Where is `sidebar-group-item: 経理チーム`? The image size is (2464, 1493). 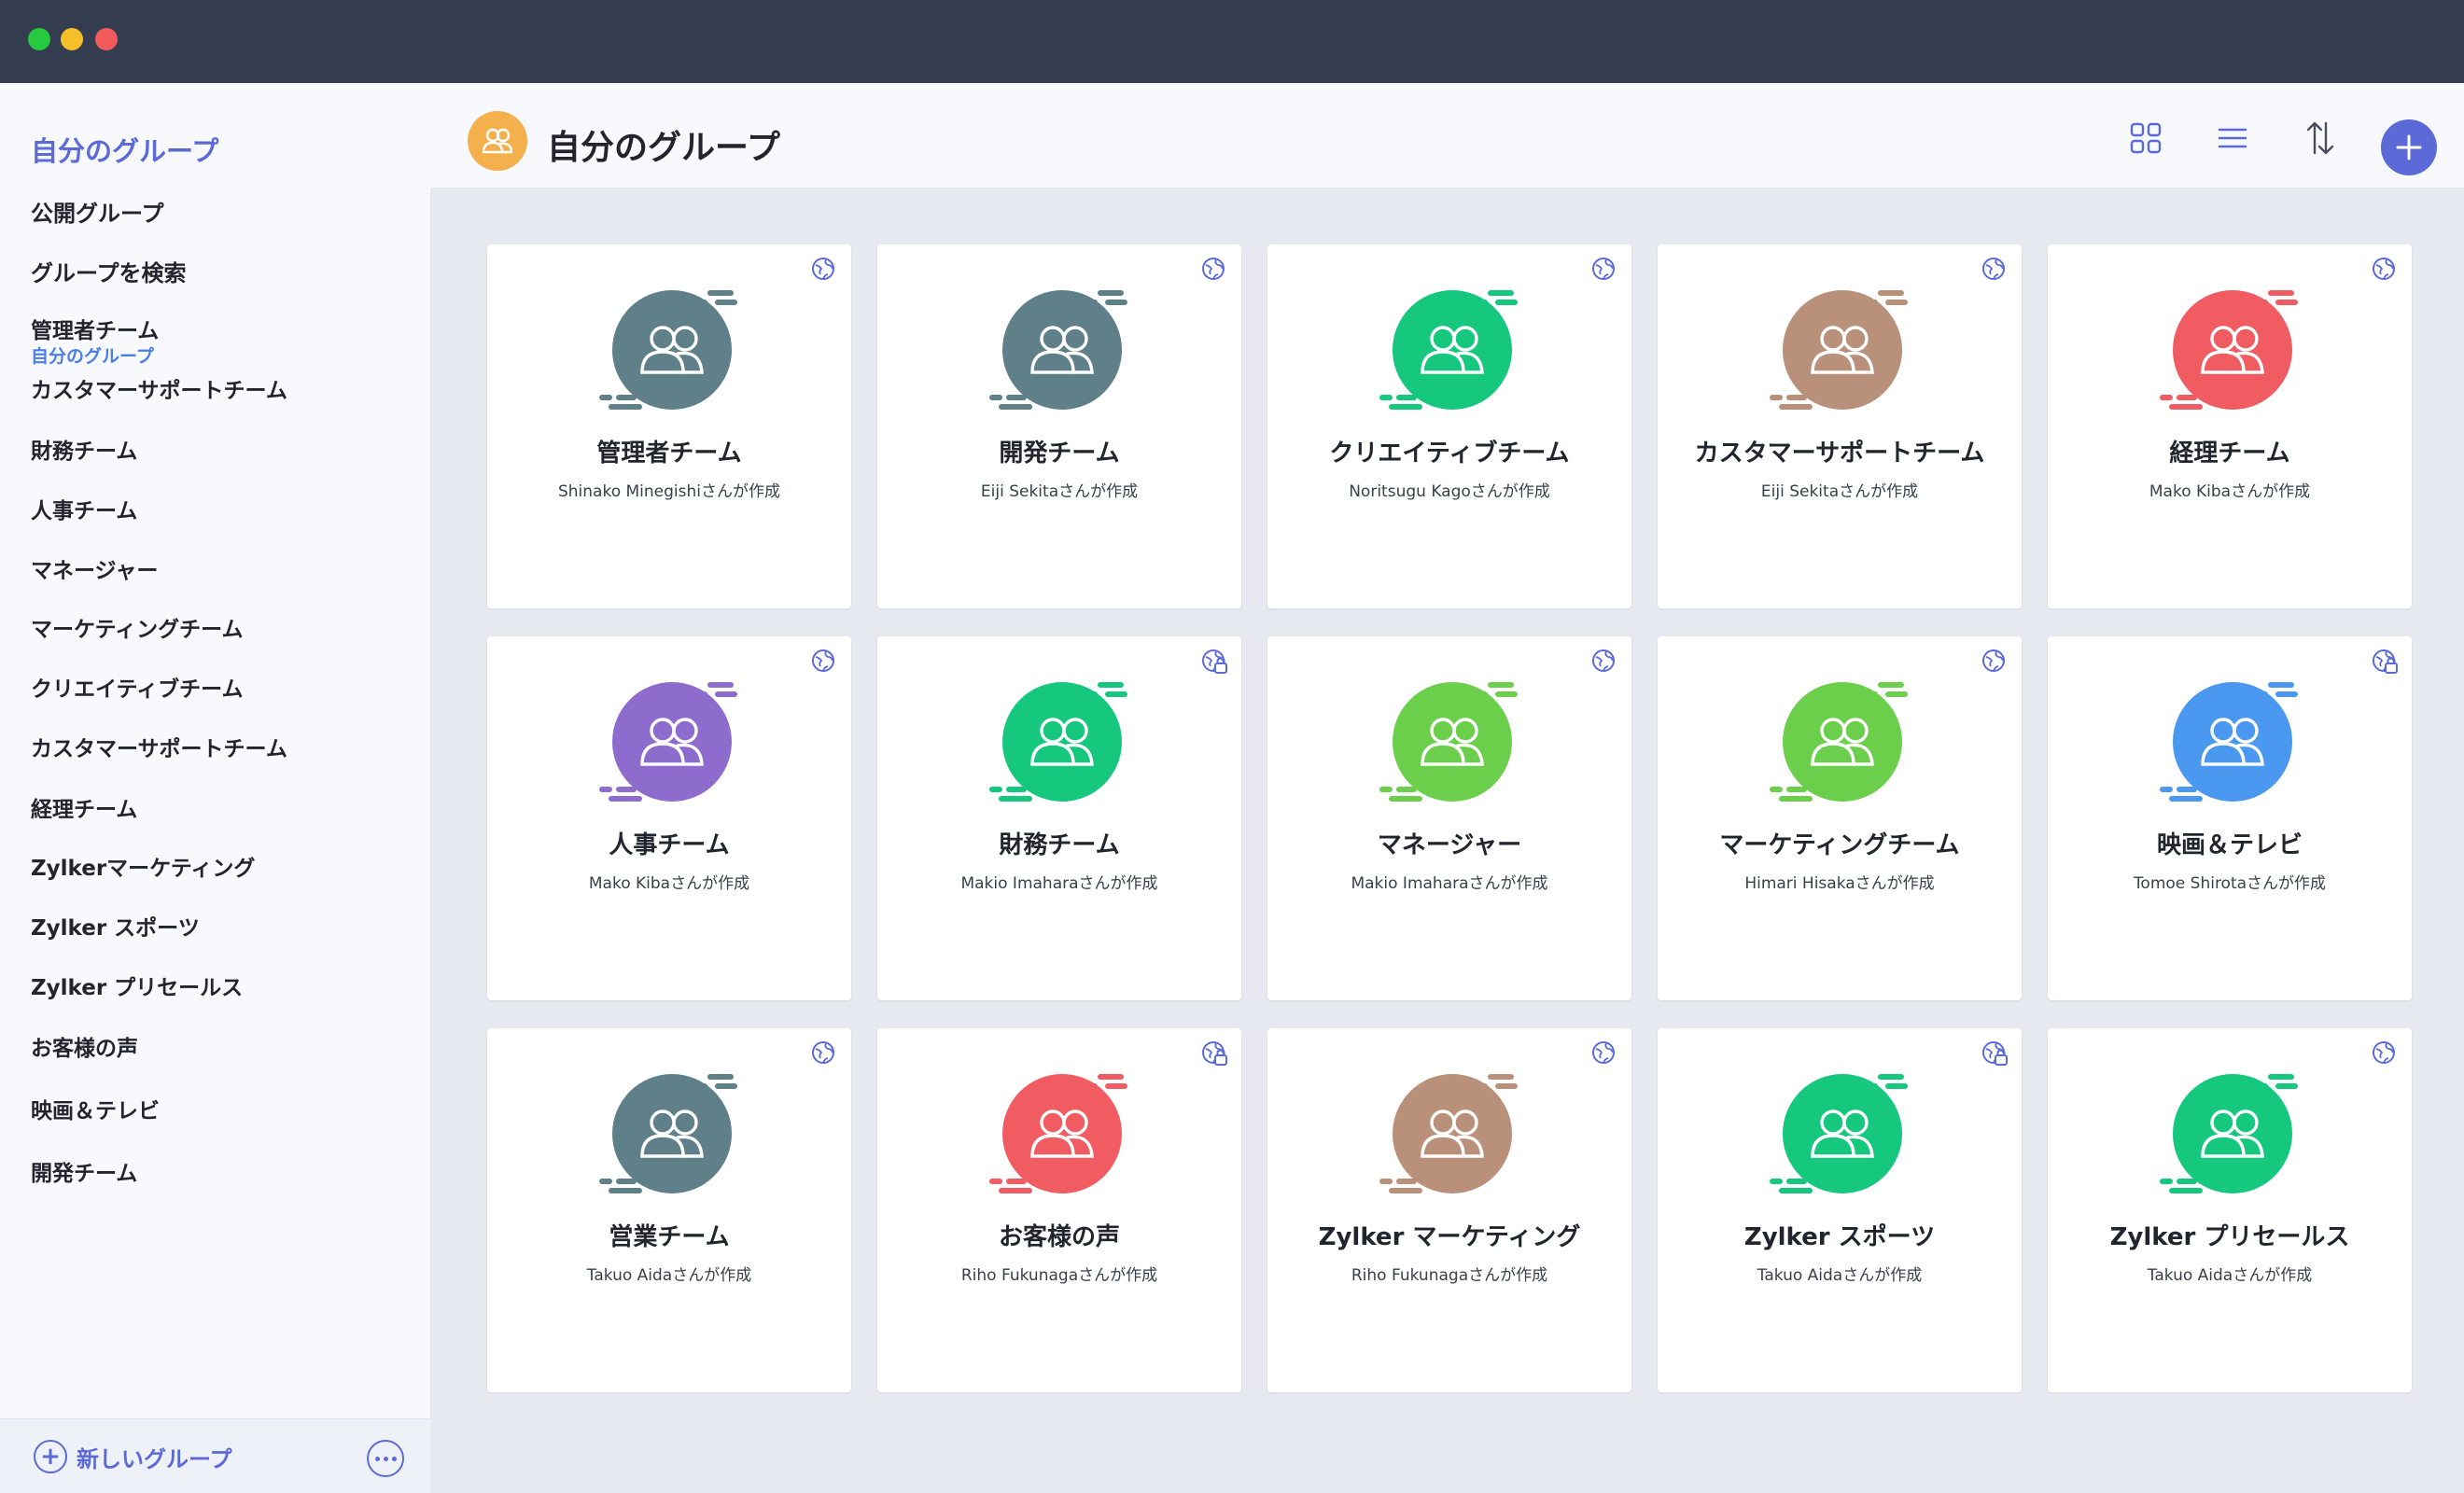
sidebar-group-item: 経理チーム is located at coordinates (84, 807).